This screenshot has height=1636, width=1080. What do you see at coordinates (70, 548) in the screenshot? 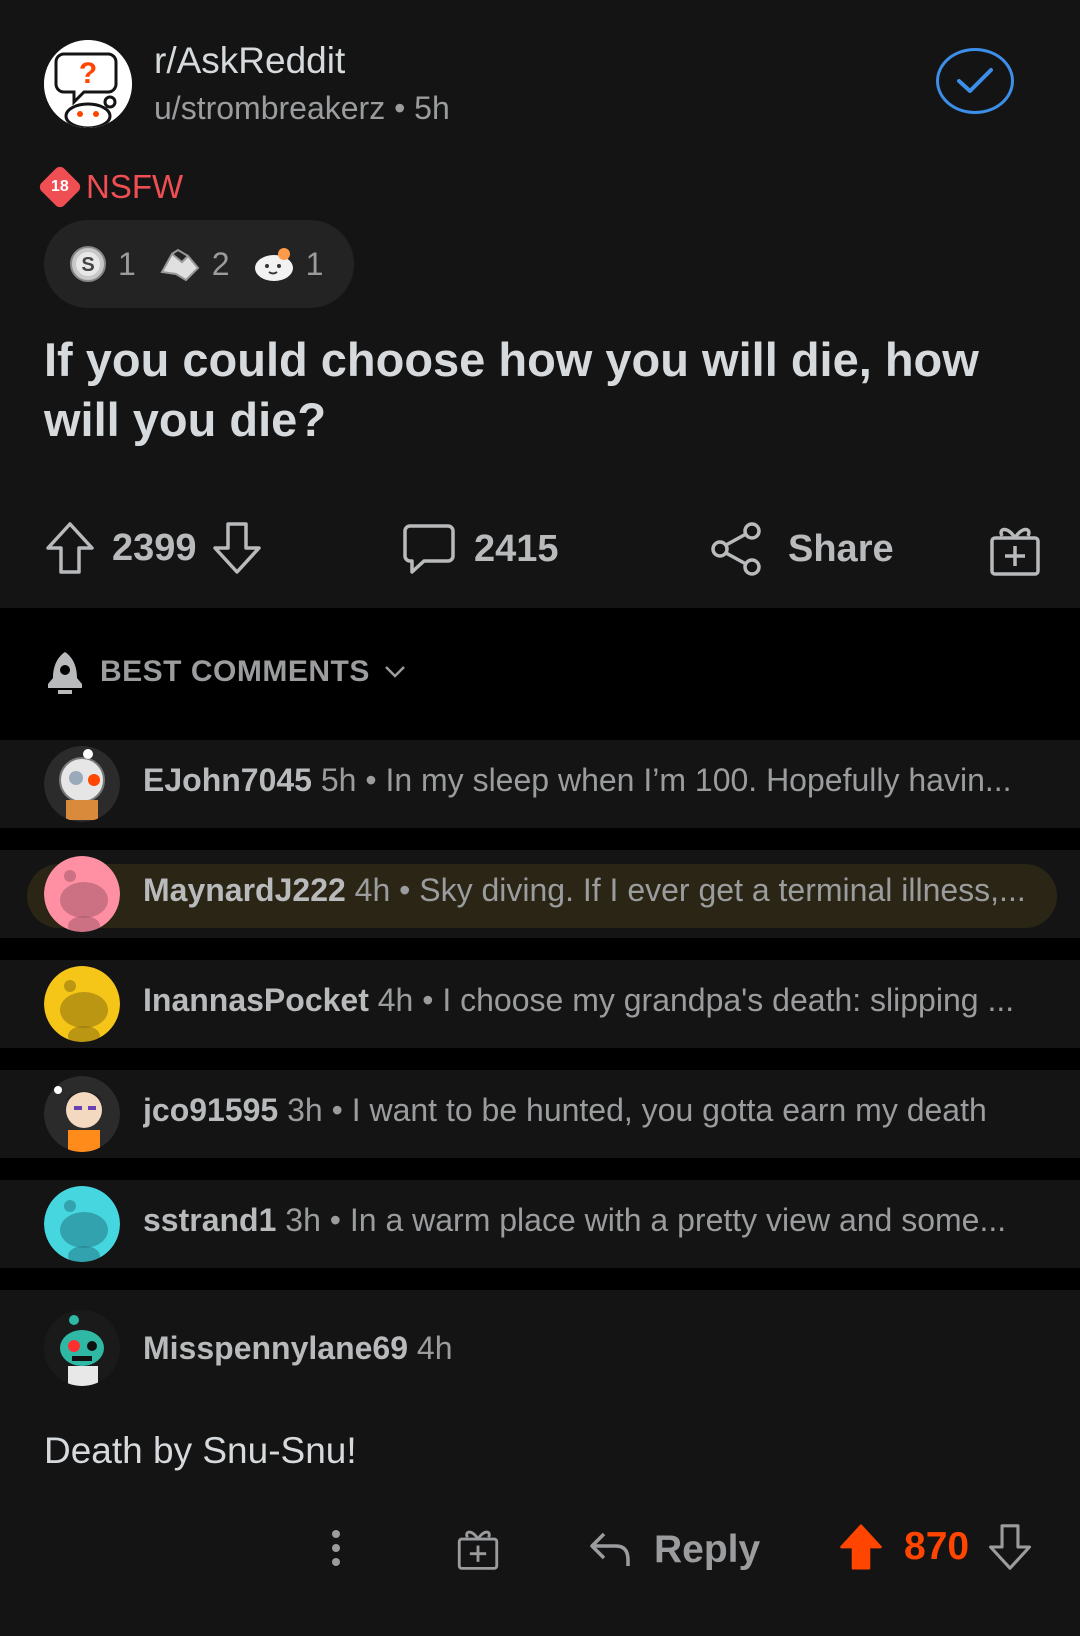
I see `upvote-icon` at bounding box center [70, 548].